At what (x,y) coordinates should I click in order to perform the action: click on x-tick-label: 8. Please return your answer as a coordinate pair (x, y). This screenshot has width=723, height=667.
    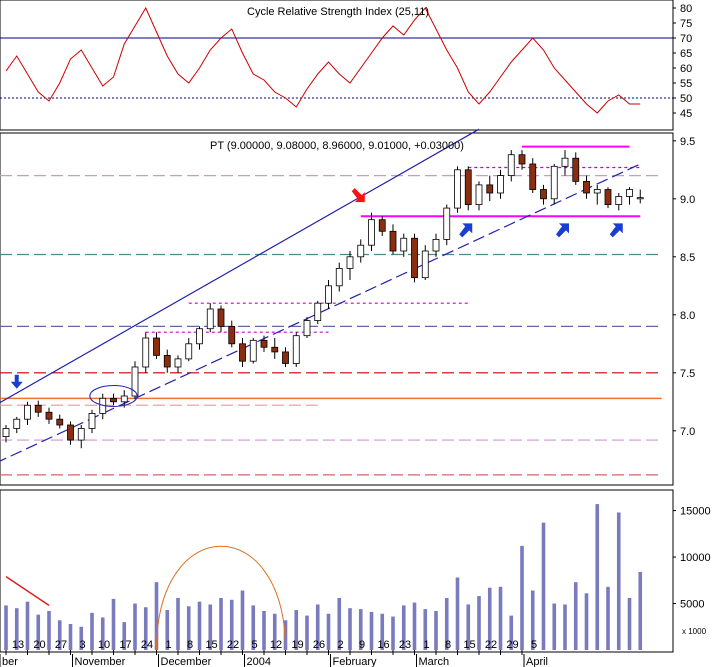
    Looking at the image, I should click on (448, 645).